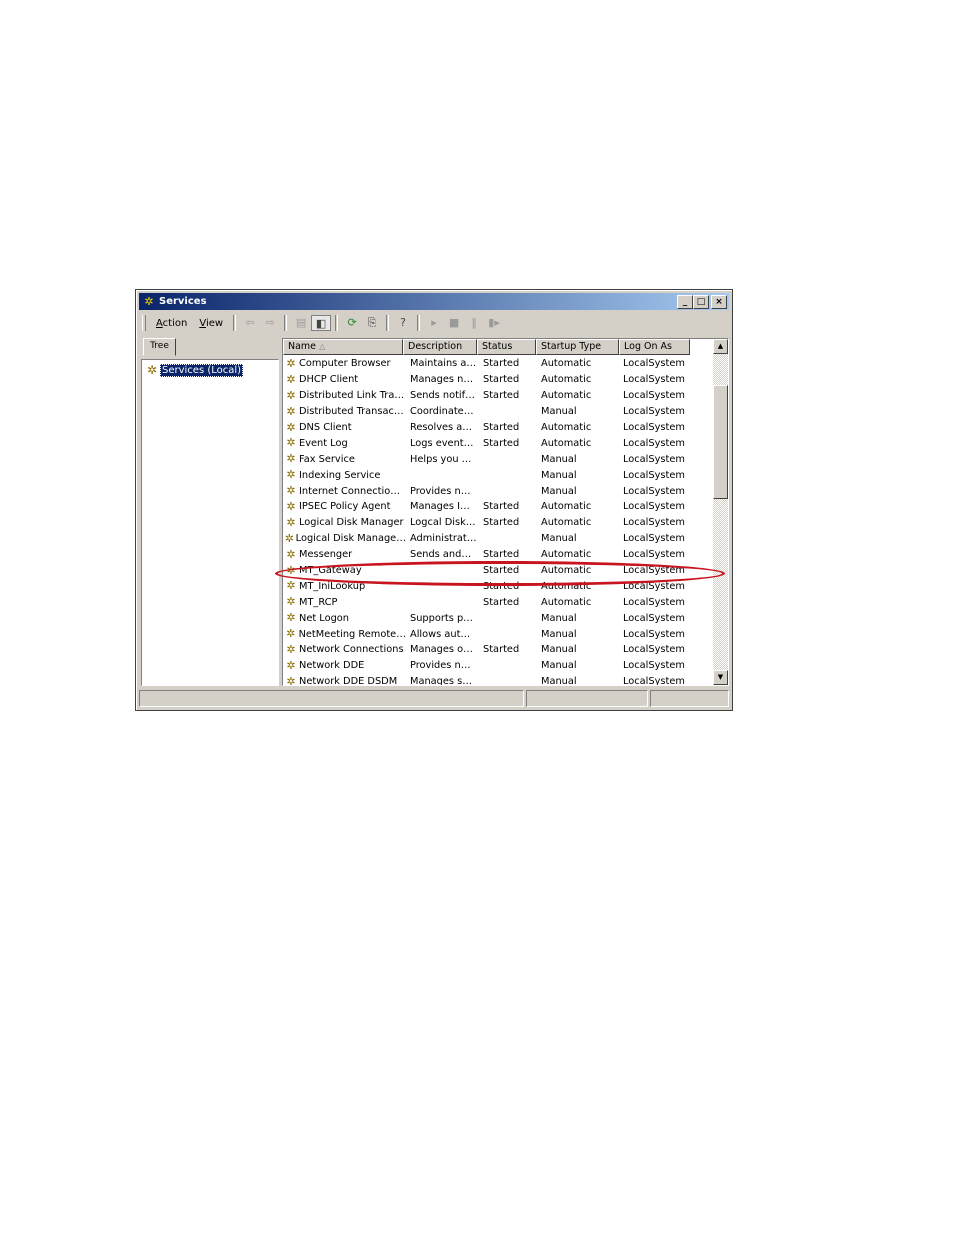 This screenshot has height=1235, width=954. What do you see at coordinates (685, 302) in the screenshot?
I see `minimize-button: _` at bounding box center [685, 302].